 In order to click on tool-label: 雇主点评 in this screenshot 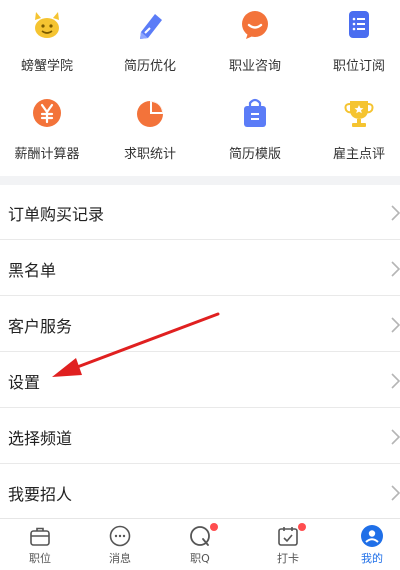, I will do `click(358, 154)`.